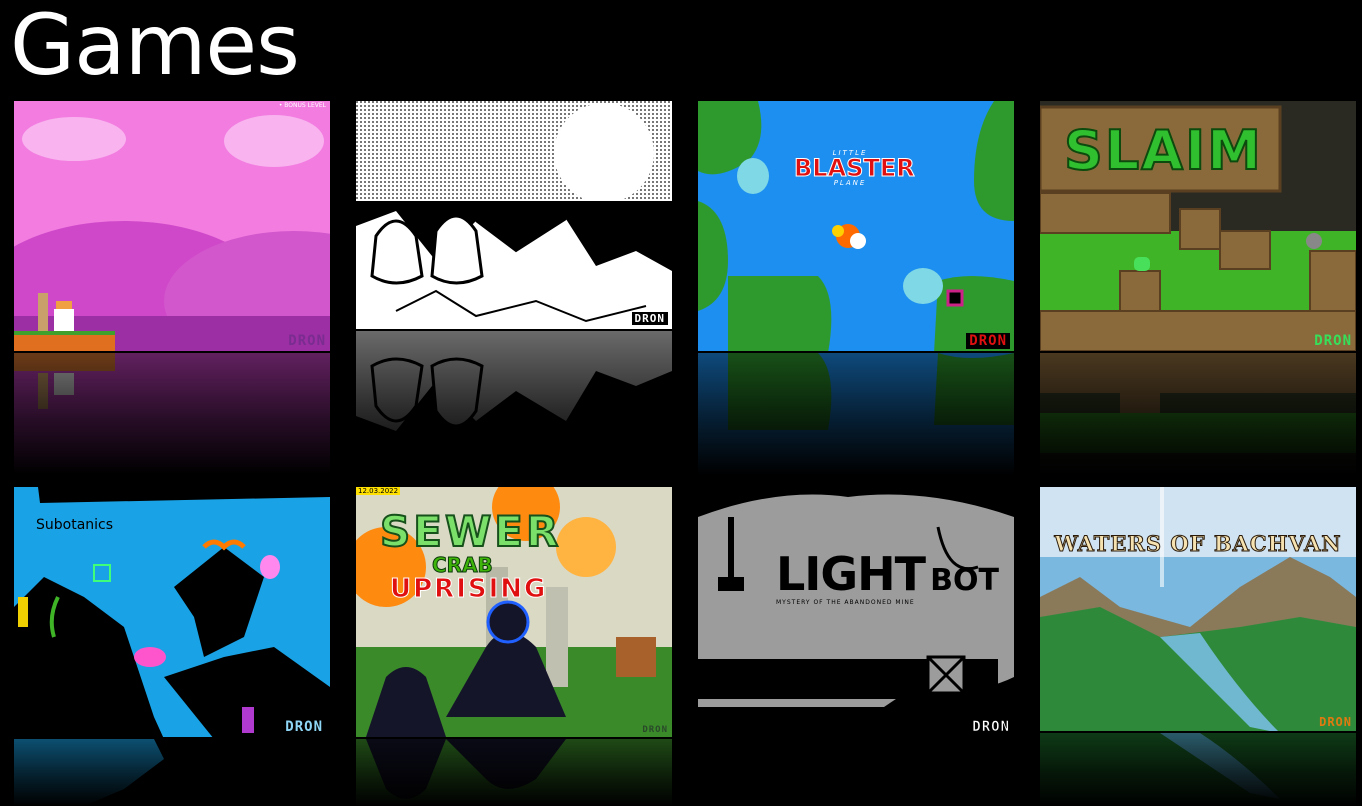 Image resolution: width=1362 pixels, height=806 pixels. Describe the element at coordinates (964, 580) in the screenshot. I see `logo-line-bot: BOT` at that location.